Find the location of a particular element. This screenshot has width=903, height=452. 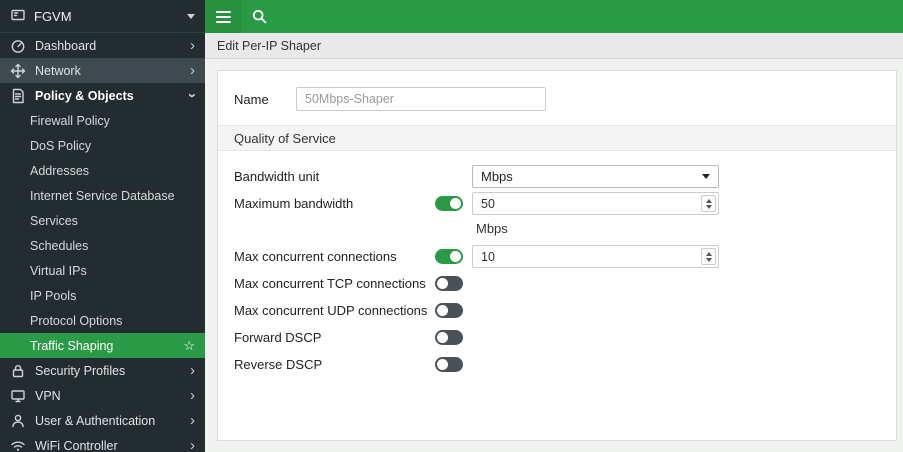

sidebar-item-internet-service-database: Internet Service Database is located at coordinates (102, 195).